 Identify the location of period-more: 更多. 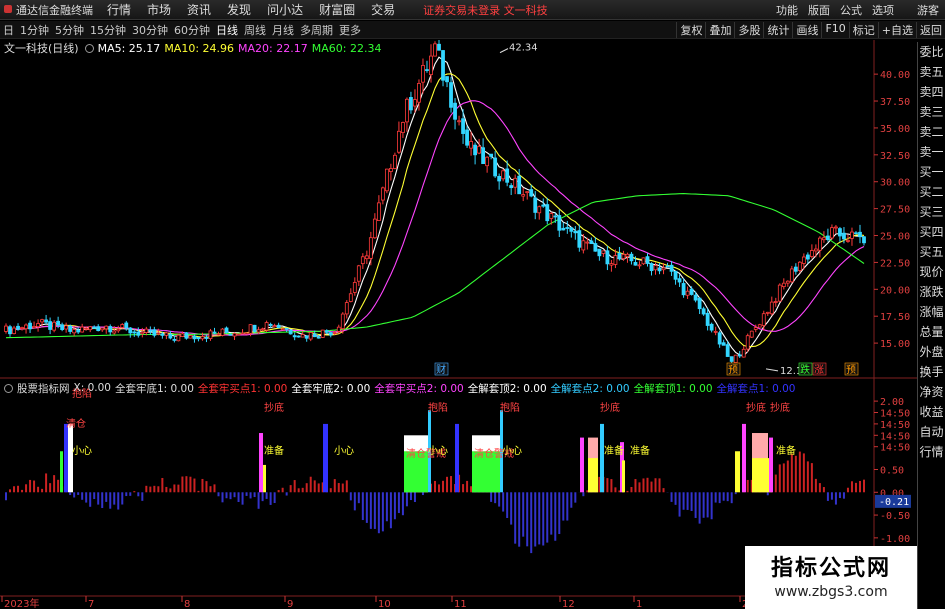
(350, 30).